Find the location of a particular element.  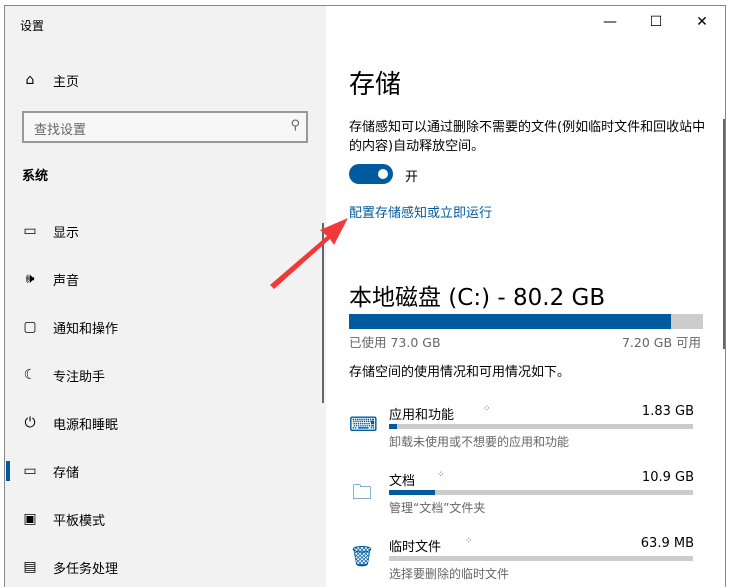

section-heading: 系统 is located at coordinates (35, 176).